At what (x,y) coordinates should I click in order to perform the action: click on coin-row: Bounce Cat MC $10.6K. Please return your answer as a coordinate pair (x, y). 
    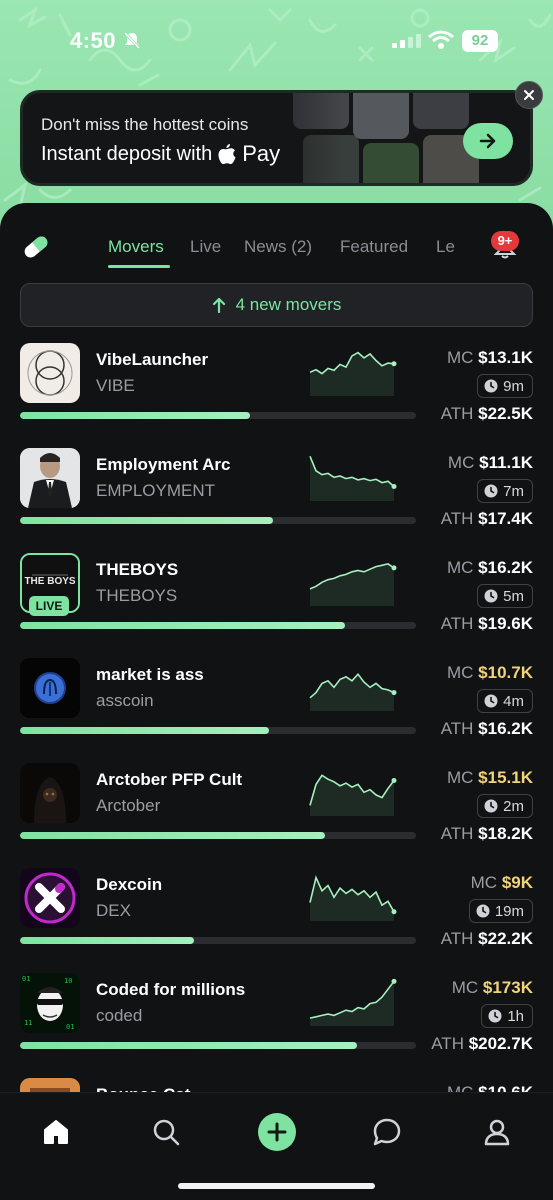
    Looking at the image, I should click on (276, 1083).